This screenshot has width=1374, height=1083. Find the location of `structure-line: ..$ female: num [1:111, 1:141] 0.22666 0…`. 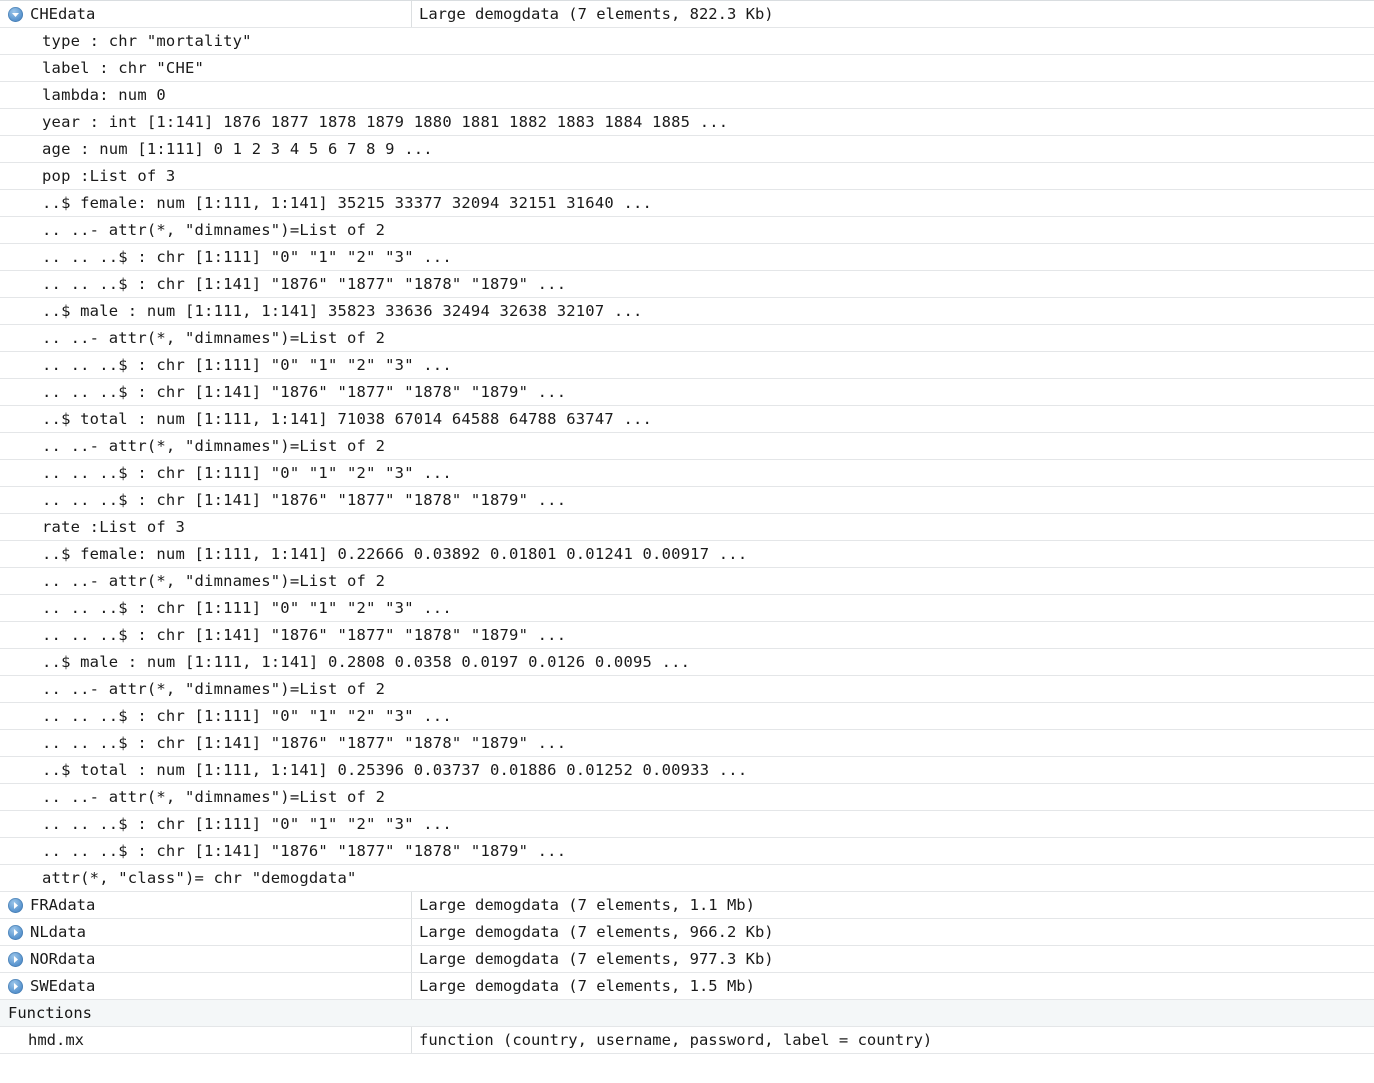

structure-line: ..$ female: num [1:111, 1:141] 0.22666 0… is located at coordinates (395, 554).